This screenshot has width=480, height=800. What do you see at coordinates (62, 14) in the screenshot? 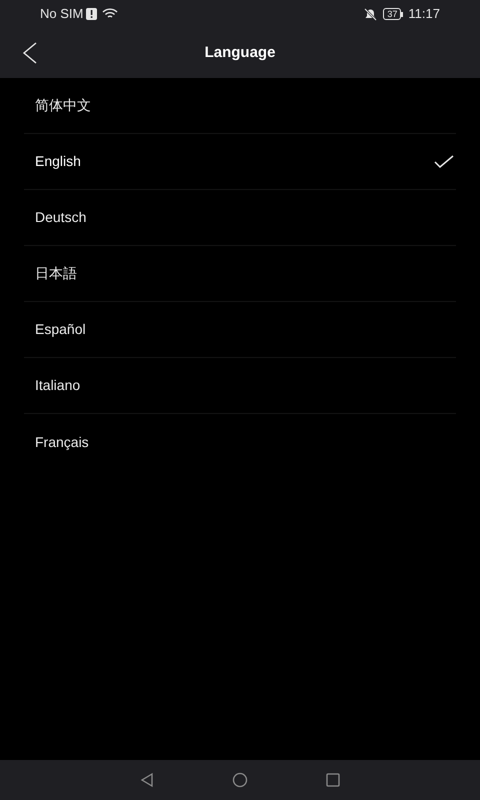
I see `carrier-text: No SIM` at bounding box center [62, 14].